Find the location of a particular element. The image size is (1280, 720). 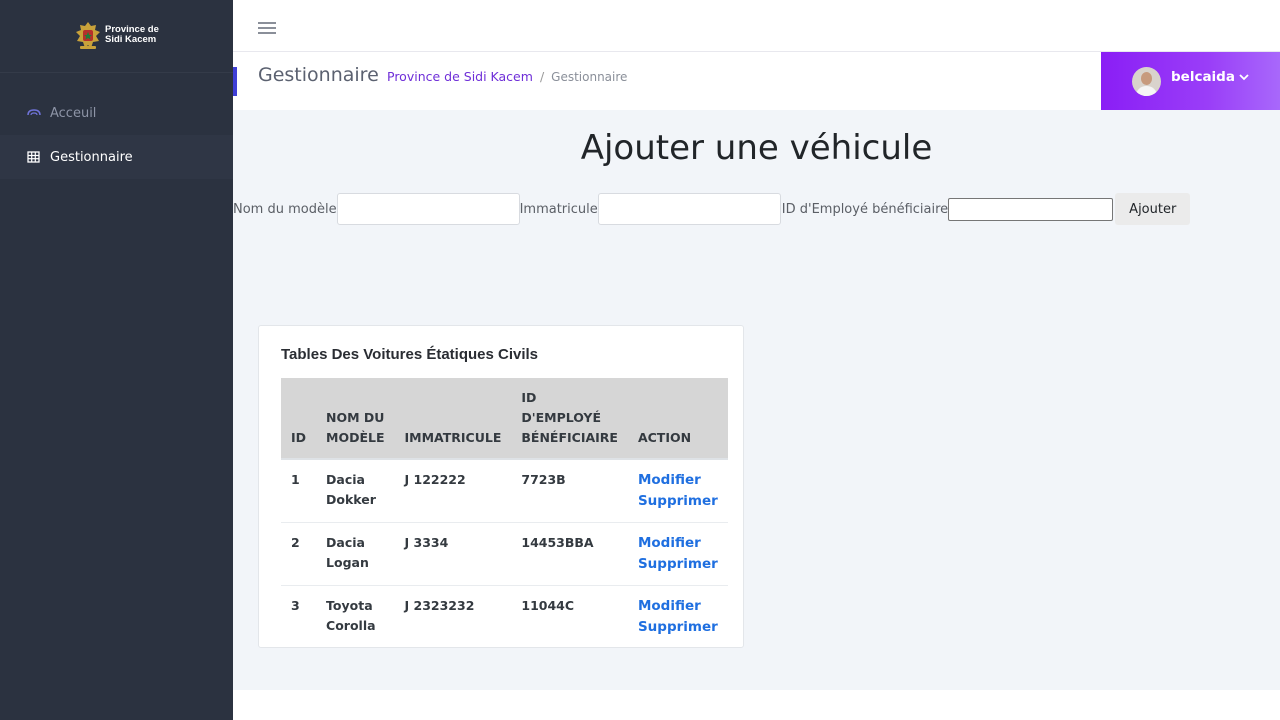

table-icon is located at coordinates (33, 157).